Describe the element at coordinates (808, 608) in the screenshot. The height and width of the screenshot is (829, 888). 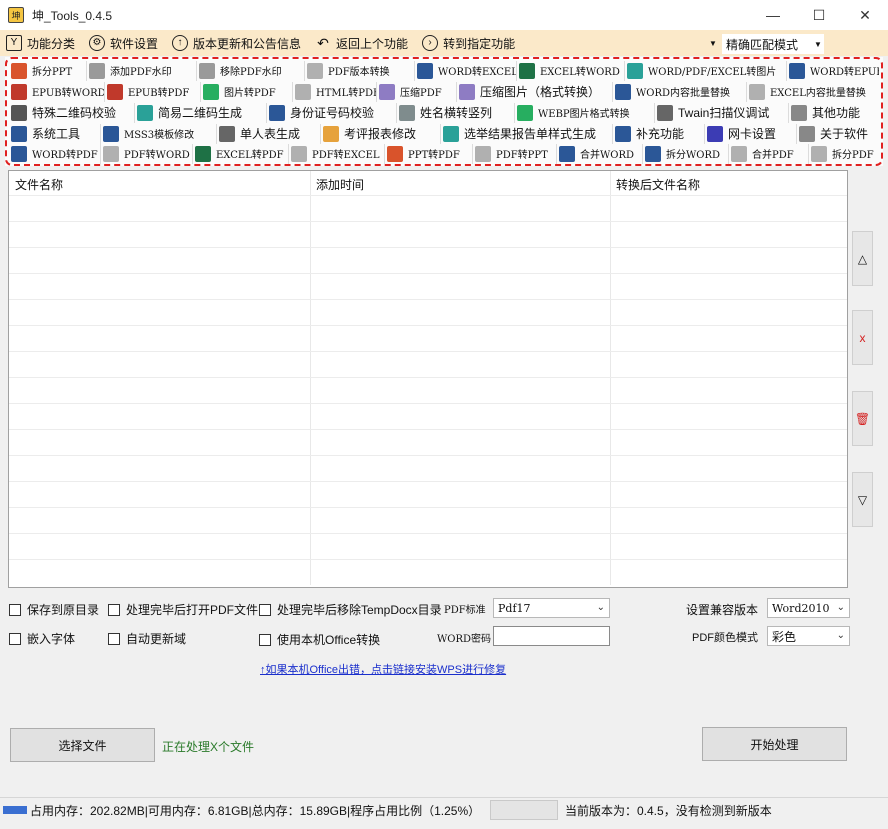
I see `compat-version-select: Word2010 ⌄` at that location.